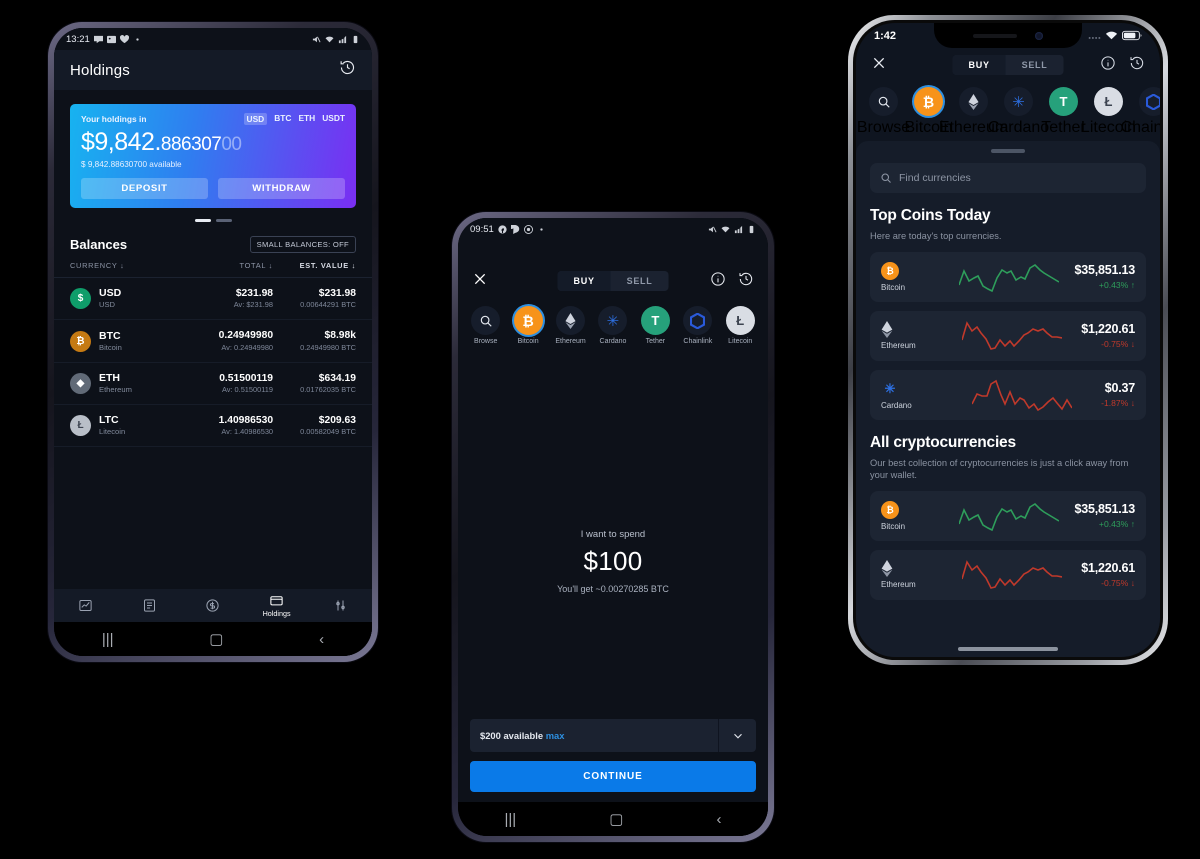  I want to click on deposit-button: DEPOSIT, so click(144, 188).